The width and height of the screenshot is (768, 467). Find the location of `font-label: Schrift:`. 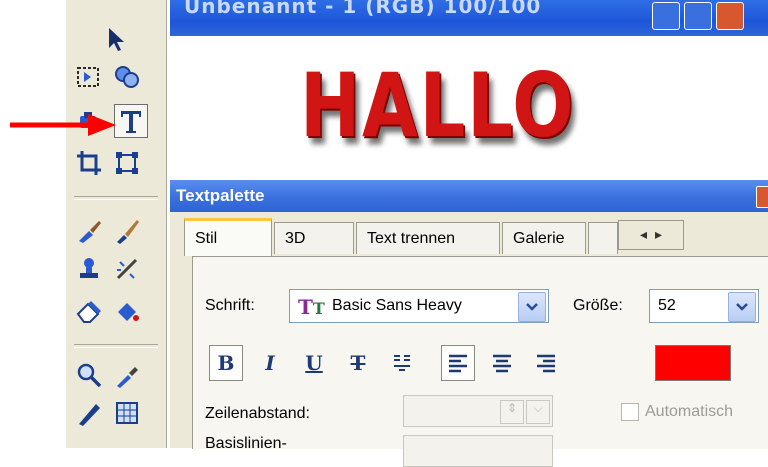

font-label: Schrift: is located at coordinates (230, 305).